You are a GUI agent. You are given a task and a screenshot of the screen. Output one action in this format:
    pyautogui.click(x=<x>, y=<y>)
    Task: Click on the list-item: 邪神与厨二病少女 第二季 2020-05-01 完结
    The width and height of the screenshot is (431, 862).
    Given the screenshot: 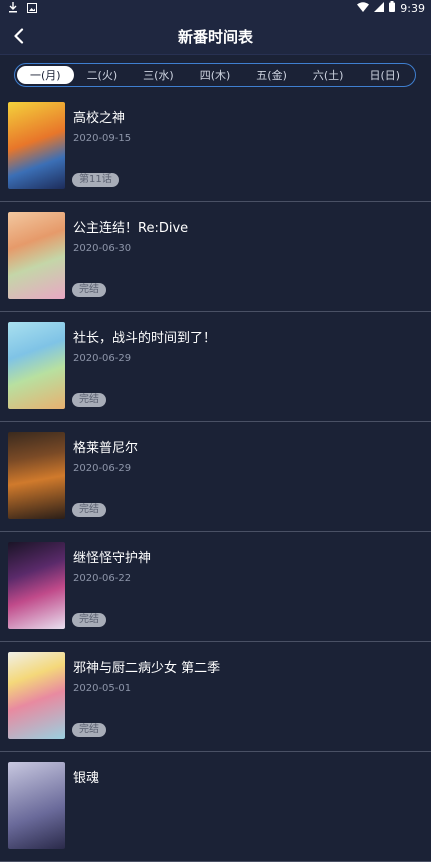 What is the action you would take?
    pyautogui.click(x=215, y=697)
    